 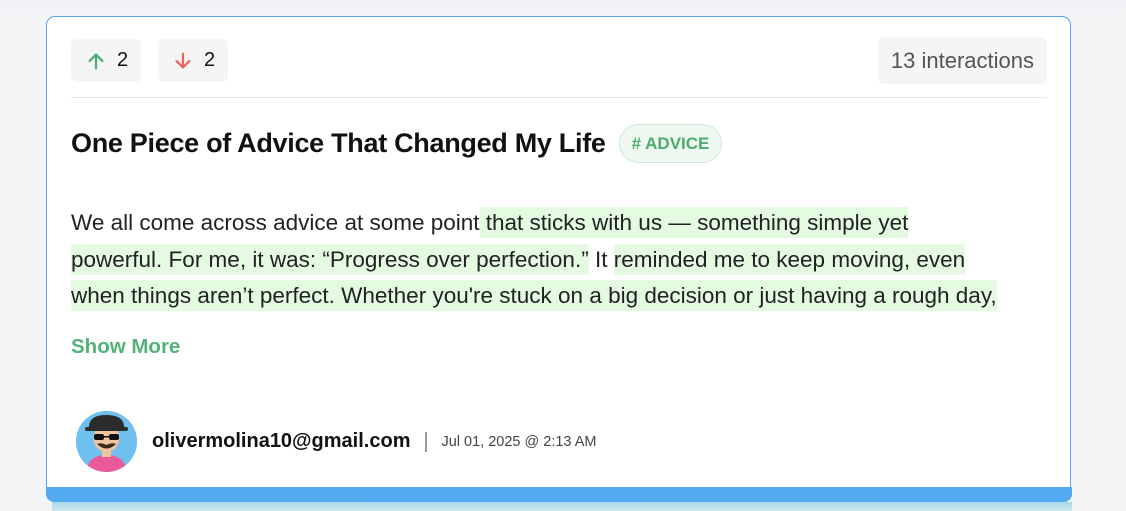 What do you see at coordinates (106, 60) in the screenshot?
I see `upvote-button: 2` at bounding box center [106, 60].